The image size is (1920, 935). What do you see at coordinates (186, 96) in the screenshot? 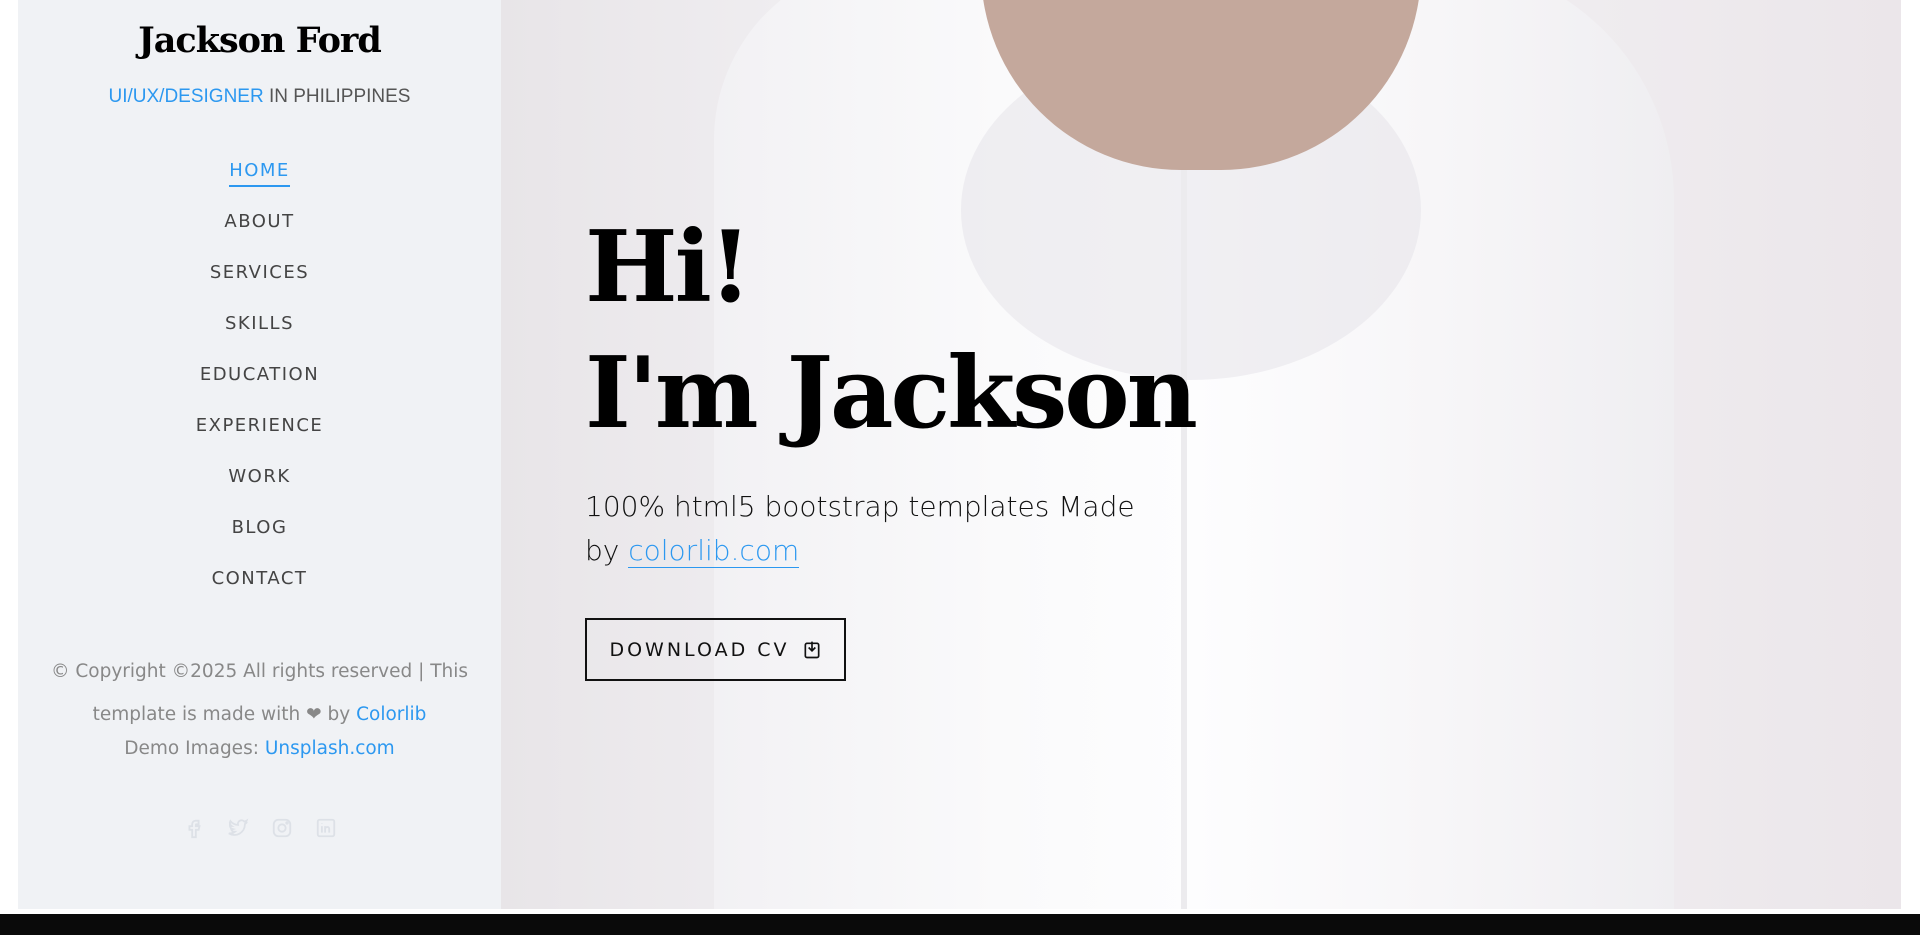
I see `tagline-accent: UI/UX/DESIGNER` at bounding box center [186, 96].